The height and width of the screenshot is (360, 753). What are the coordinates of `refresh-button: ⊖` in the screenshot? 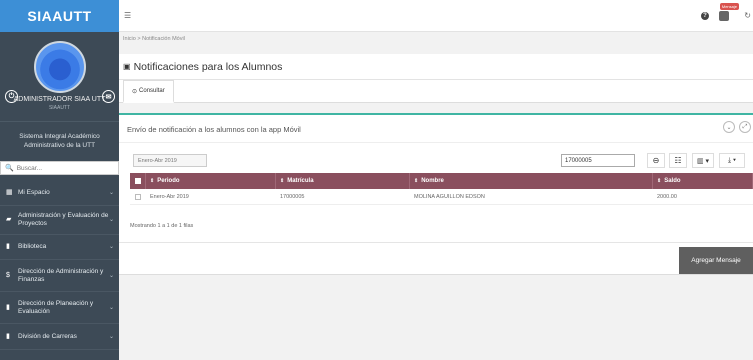 It's located at (656, 160).